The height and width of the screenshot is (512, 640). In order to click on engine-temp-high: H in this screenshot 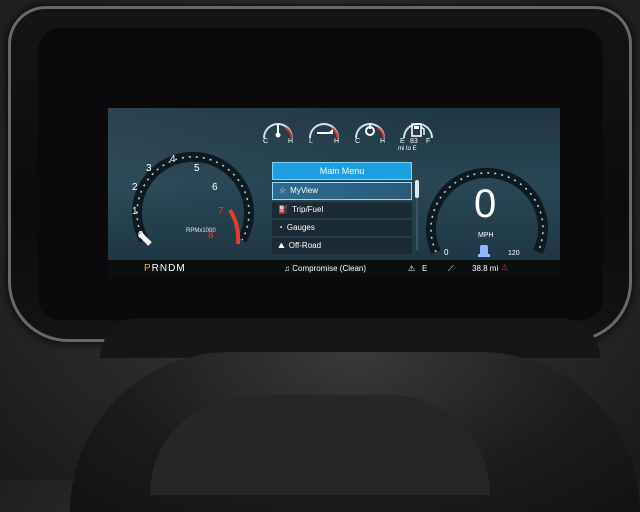, I will do `click(291, 141)`.